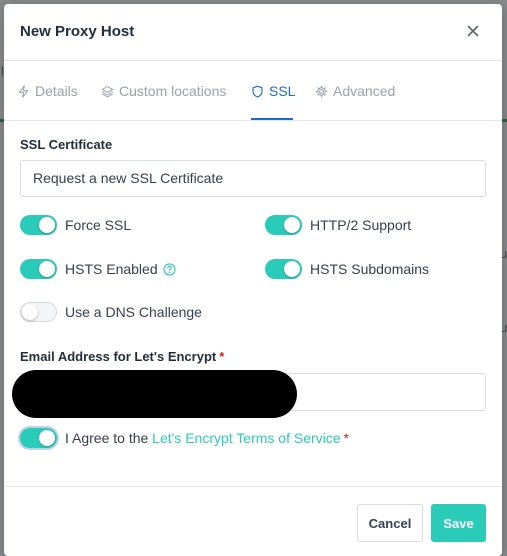 This screenshot has width=507, height=556. I want to click on tab-details: Details, so click(47, 91).